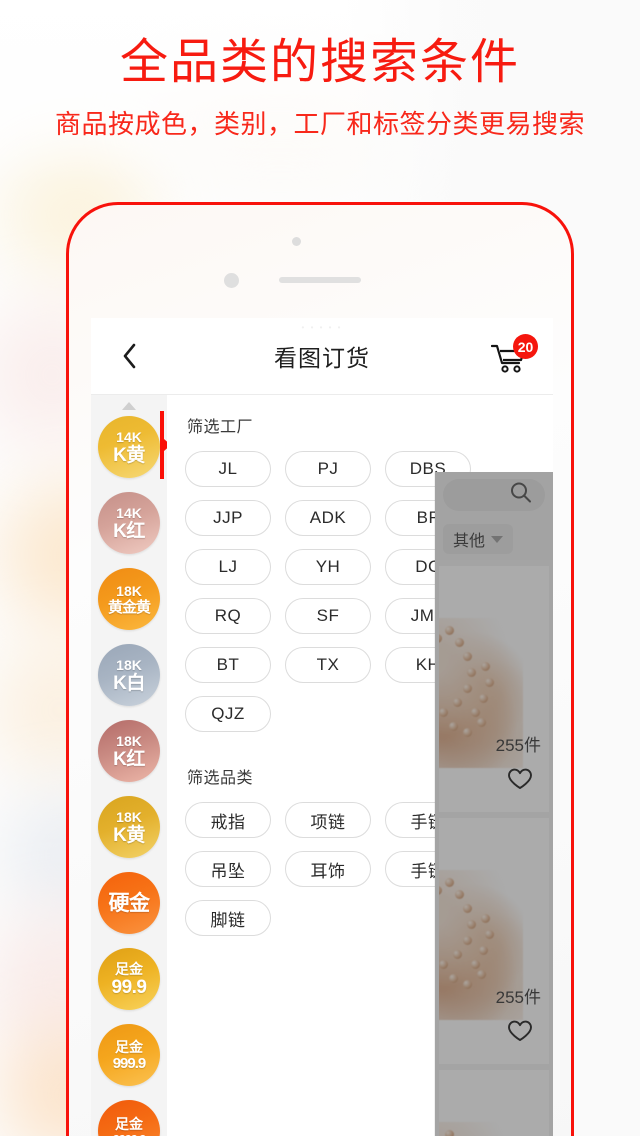 This screenshot has width=640, height=1136. I want to click on filter-chip: JL, so click(228, 469).